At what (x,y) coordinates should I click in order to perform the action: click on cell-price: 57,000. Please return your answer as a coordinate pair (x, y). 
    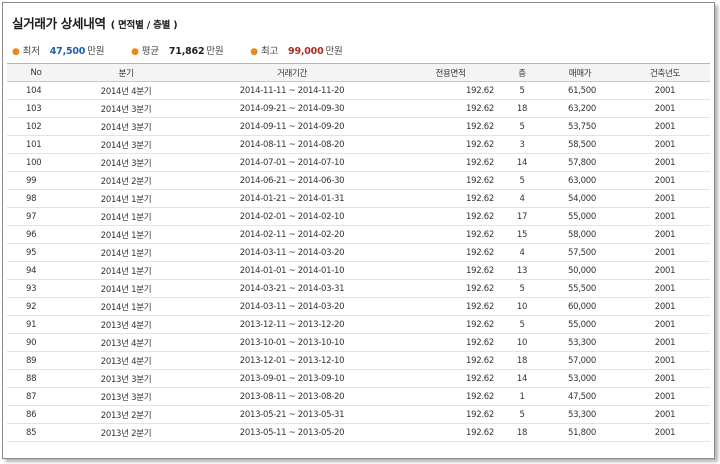
    Looking at the image, I should click on (580, 360).